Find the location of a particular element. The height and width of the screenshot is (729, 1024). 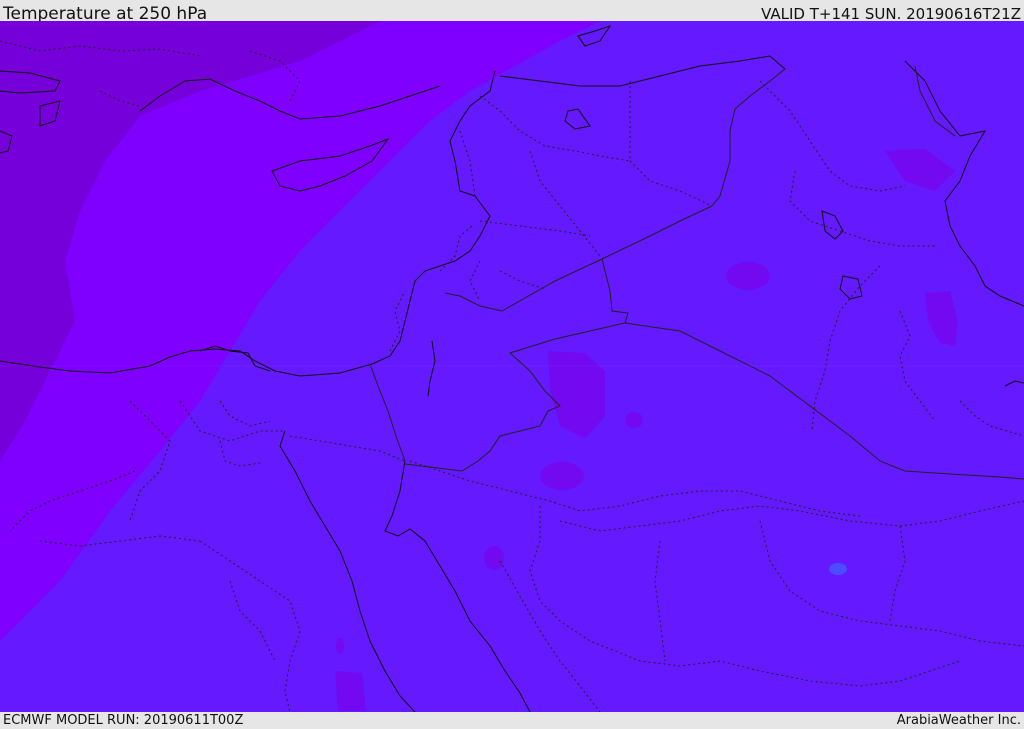

model-run-label: ECMWF MODEL RUN: 20190611T00Z is located at coordinates (123, 720).